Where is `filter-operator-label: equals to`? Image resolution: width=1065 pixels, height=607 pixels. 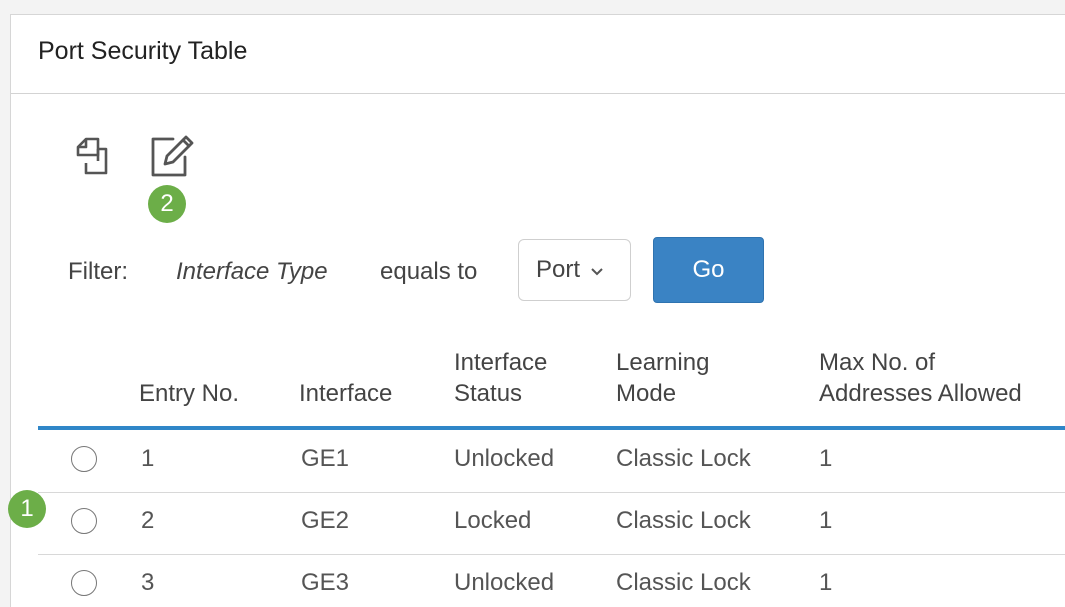 filter-operator-label: equals to is located at coordinates (429, 271).